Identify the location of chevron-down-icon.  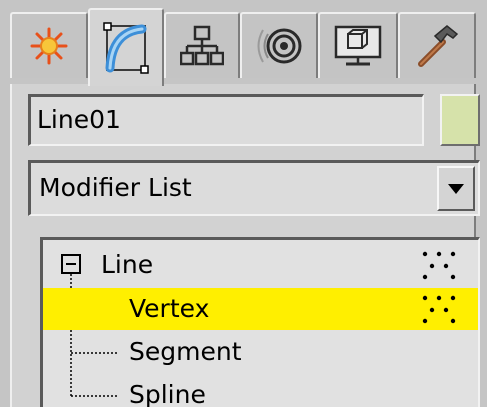
(456, 188).